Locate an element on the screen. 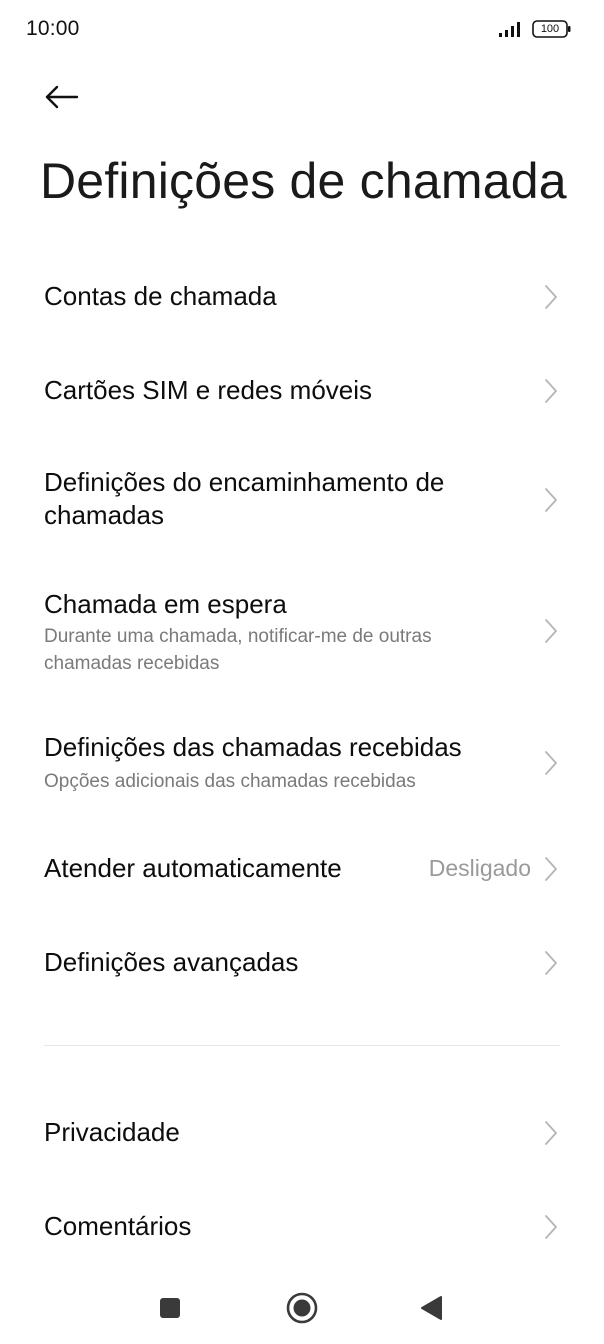 The height and width of the screenshot is (1344, 604). home-button is located at coordinates (302, 1308).